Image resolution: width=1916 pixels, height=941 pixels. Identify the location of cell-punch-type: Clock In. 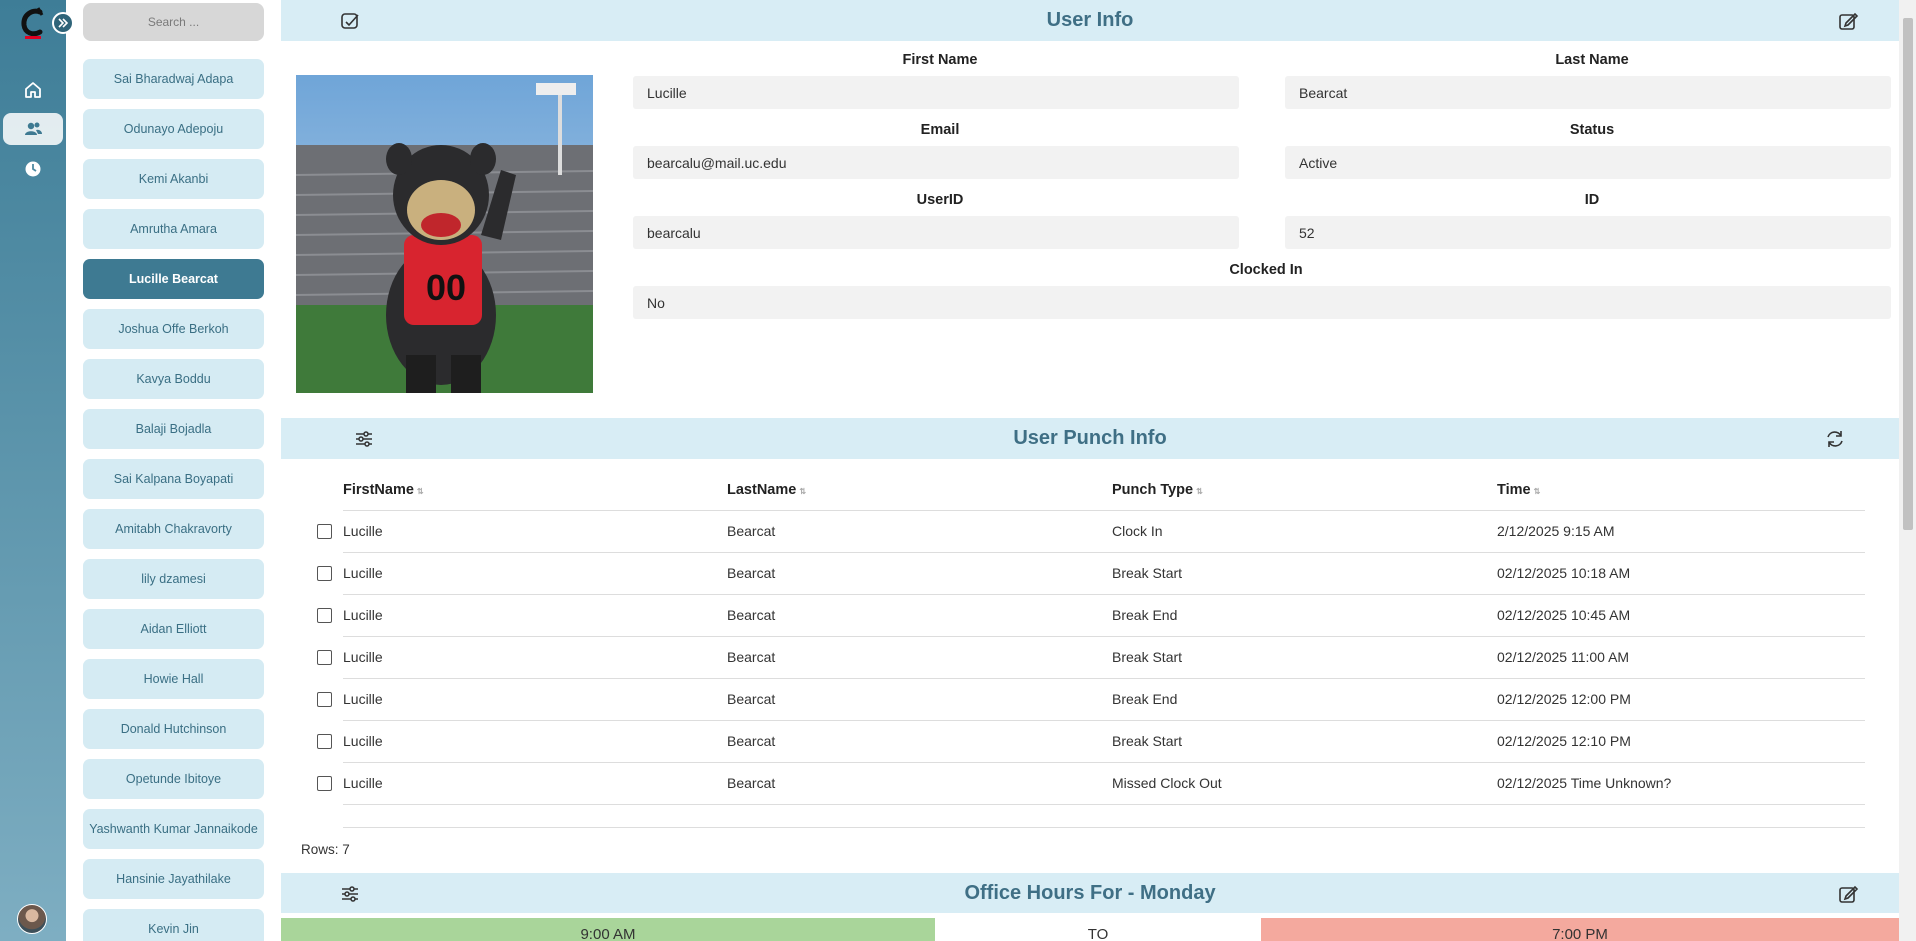
(1304, 531).